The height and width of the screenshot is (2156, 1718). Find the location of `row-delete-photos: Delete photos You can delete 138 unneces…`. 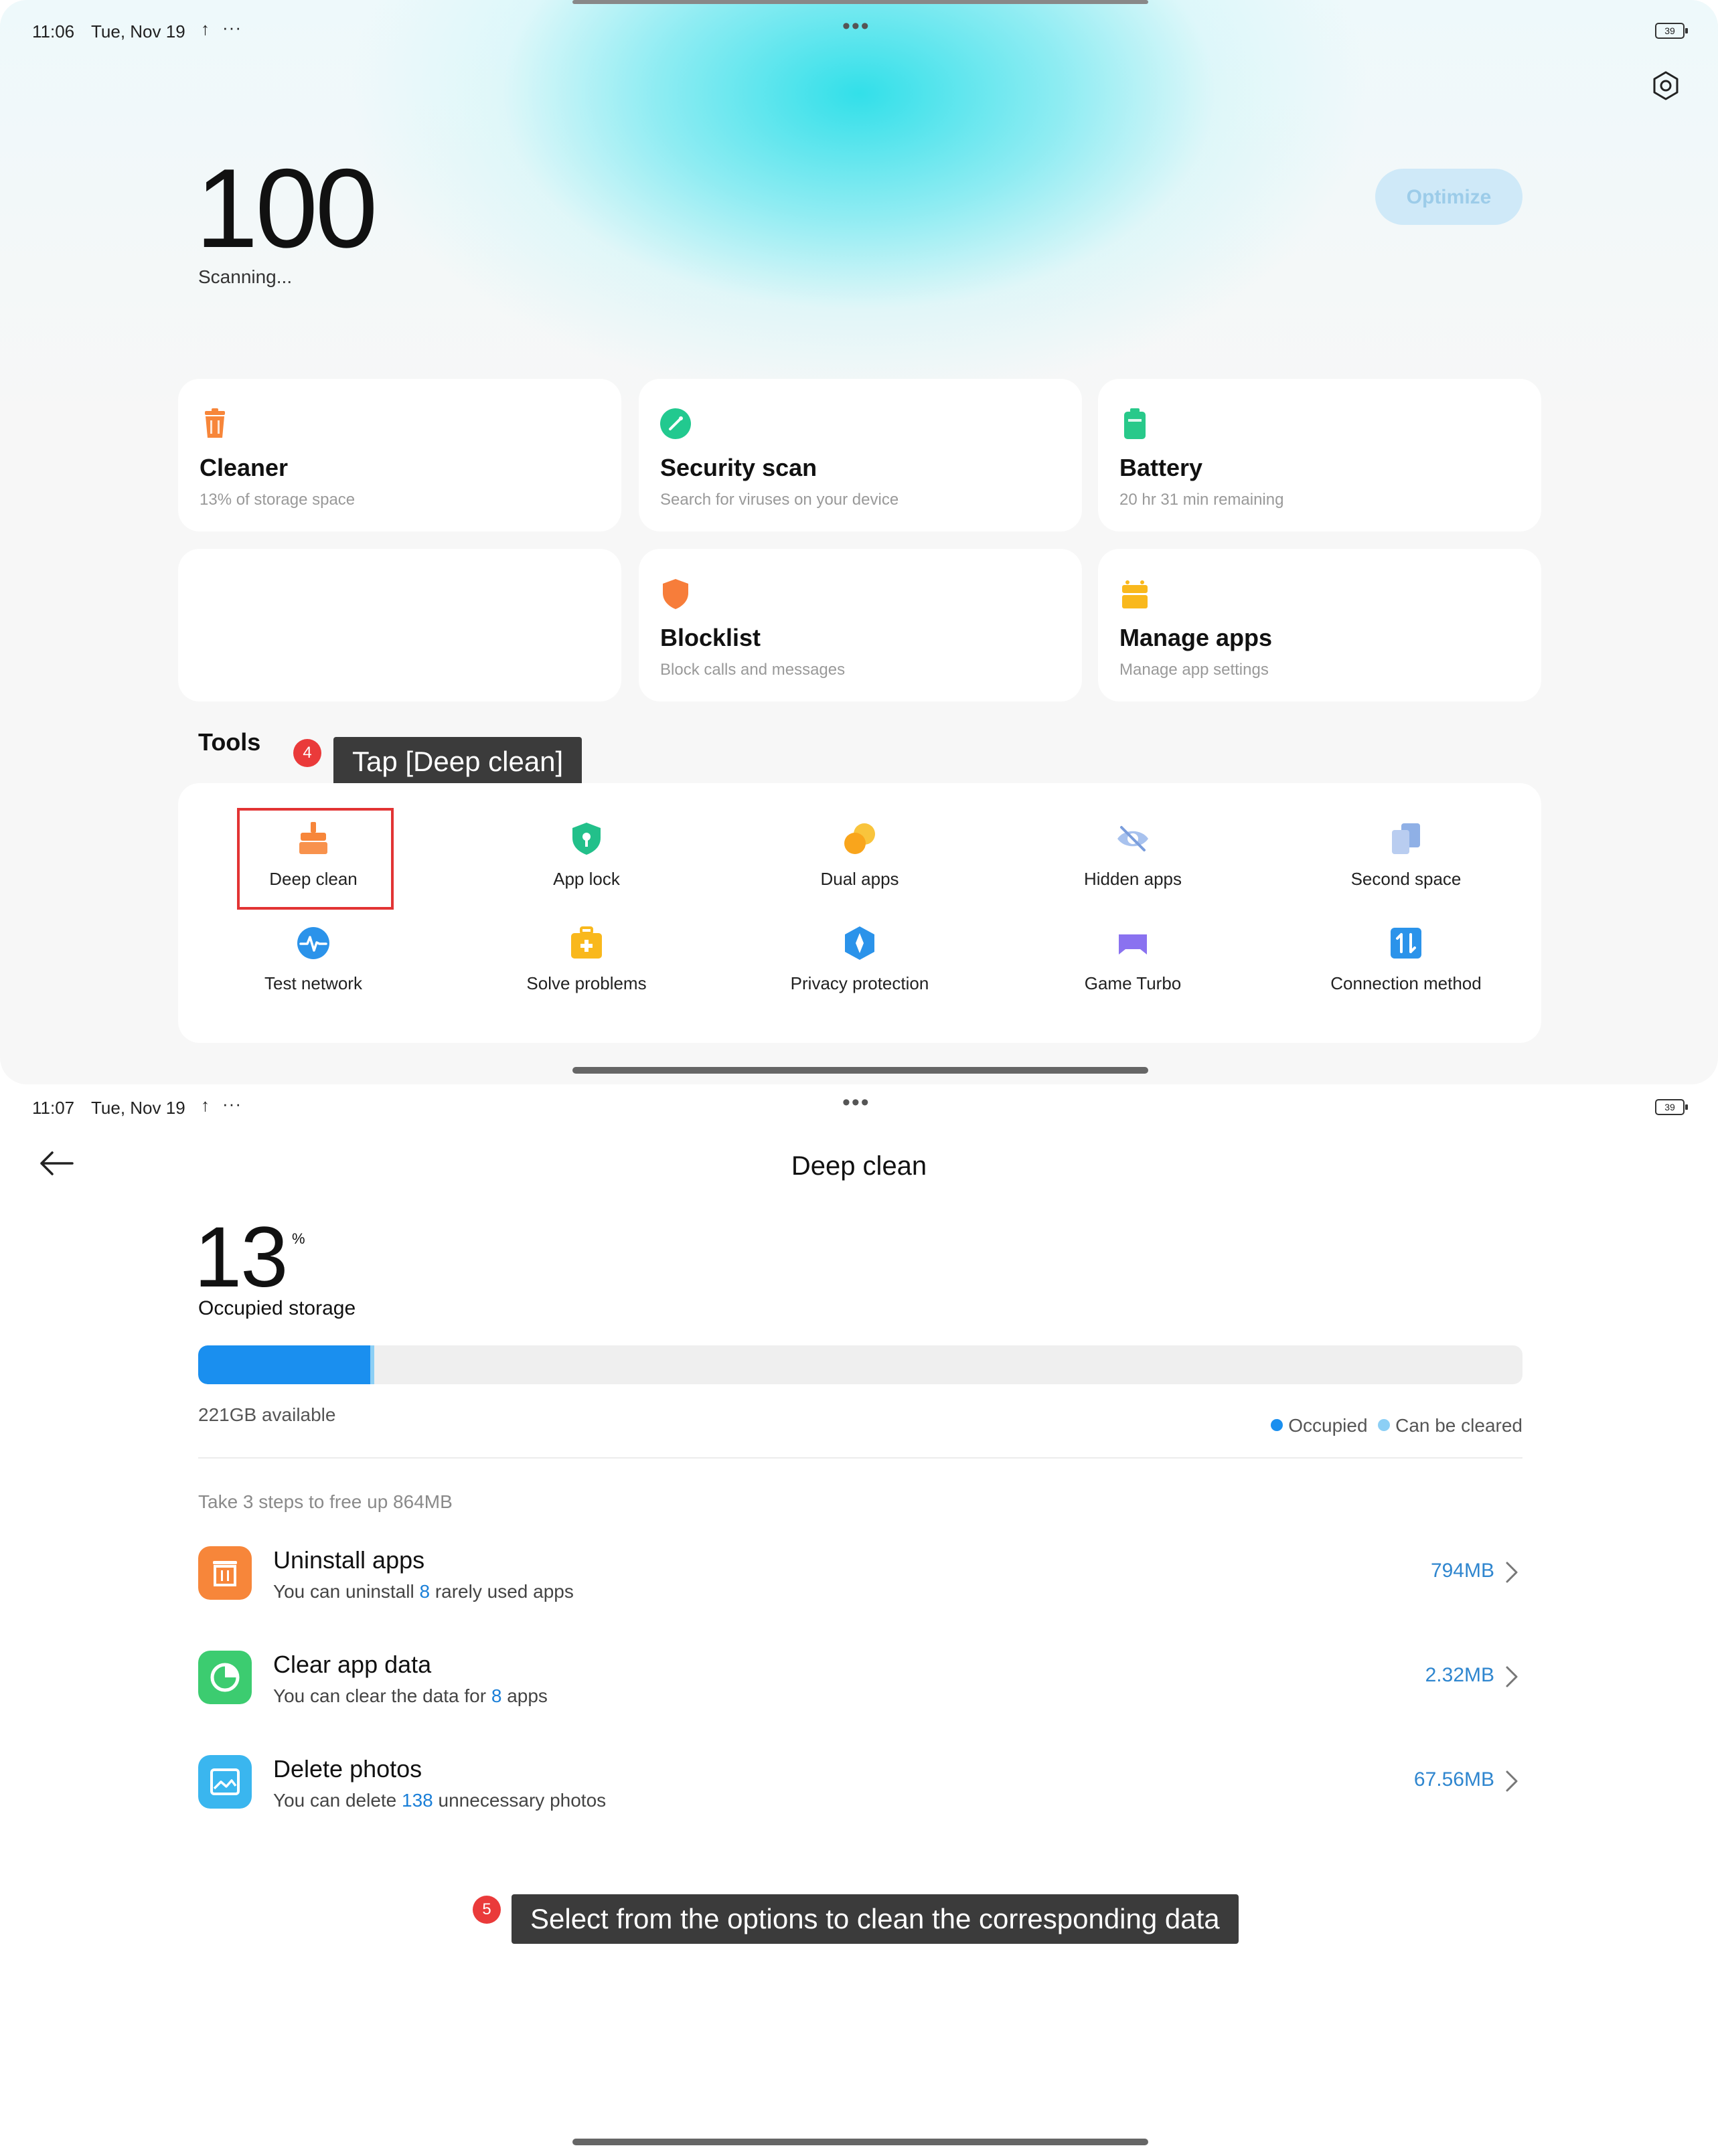

row-delete-photos: Delete photos You can delete 138 unneces… is located at coordinates (860, 1788).